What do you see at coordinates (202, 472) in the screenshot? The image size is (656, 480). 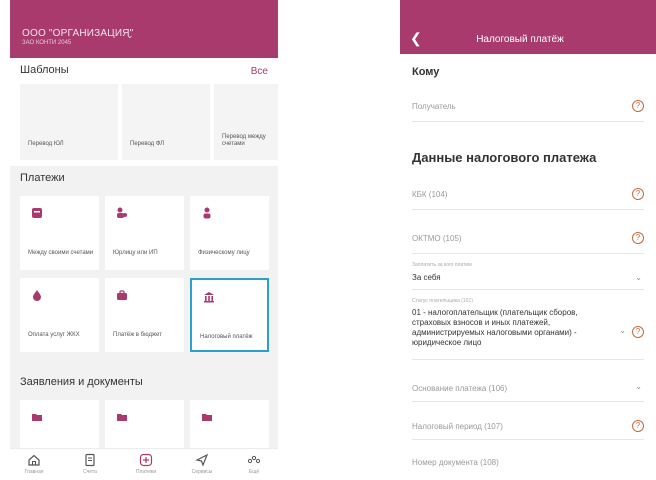 I see `nav-label: Сервисы` at bounding box center [202, 472].